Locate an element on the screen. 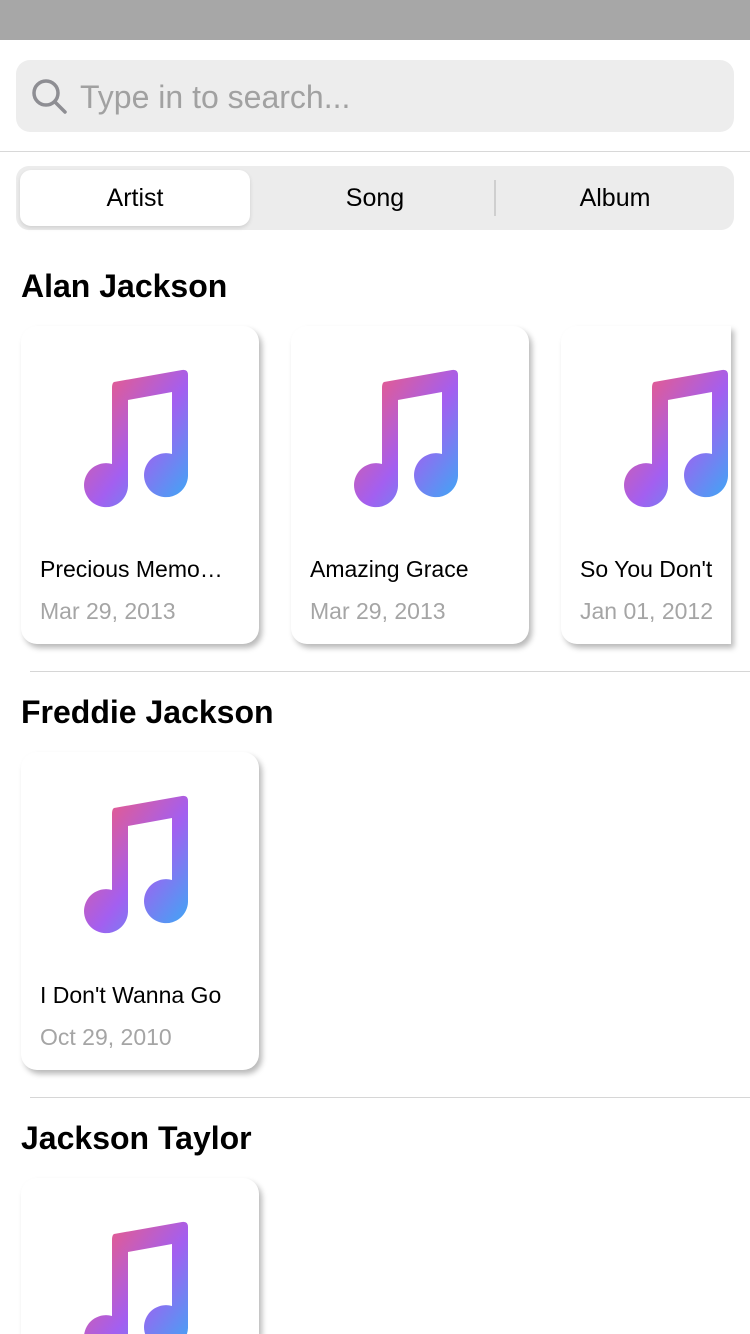  search-field is located at coordinates (375, 97).